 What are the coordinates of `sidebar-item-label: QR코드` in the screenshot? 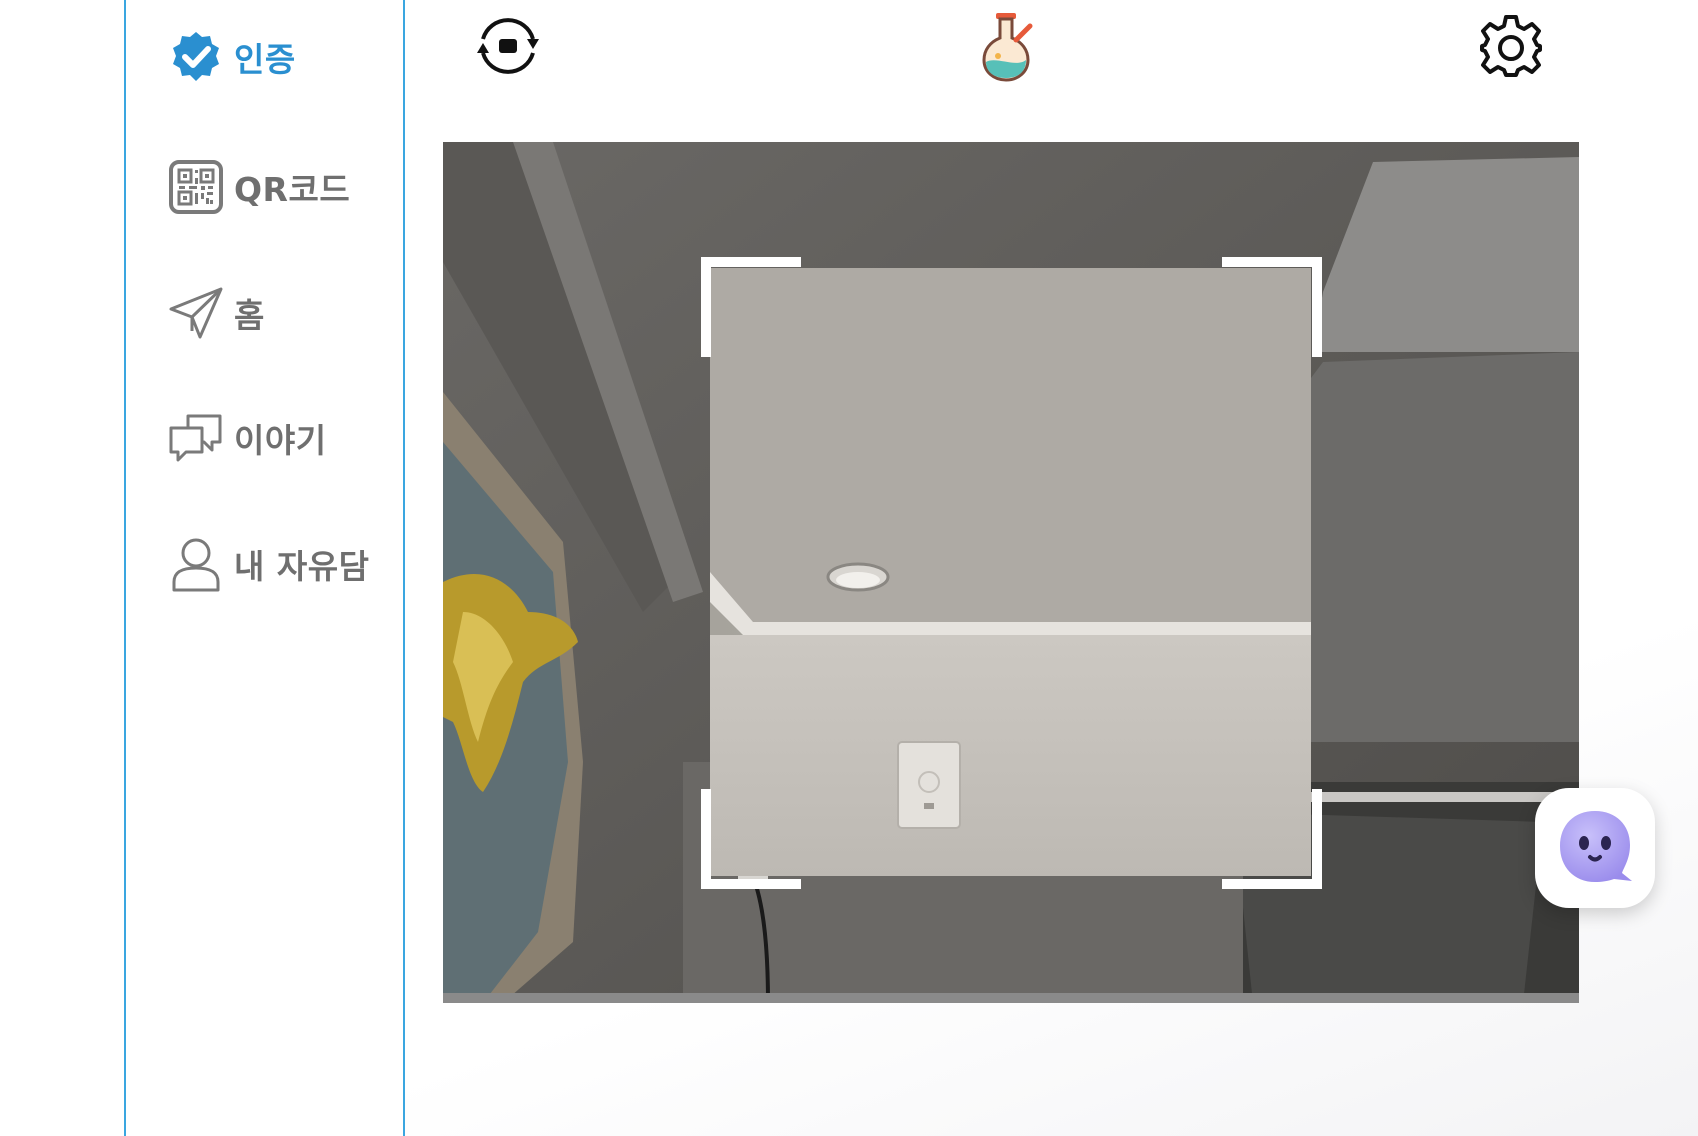 It's located at (292, 189).